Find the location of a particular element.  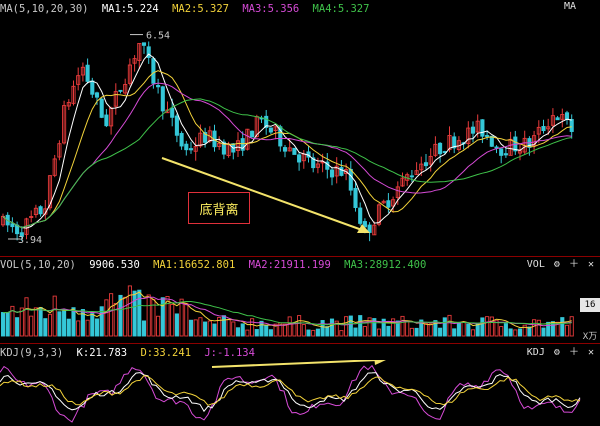

kdj-divergence-arrow-head is located at coordinates (380, 362).